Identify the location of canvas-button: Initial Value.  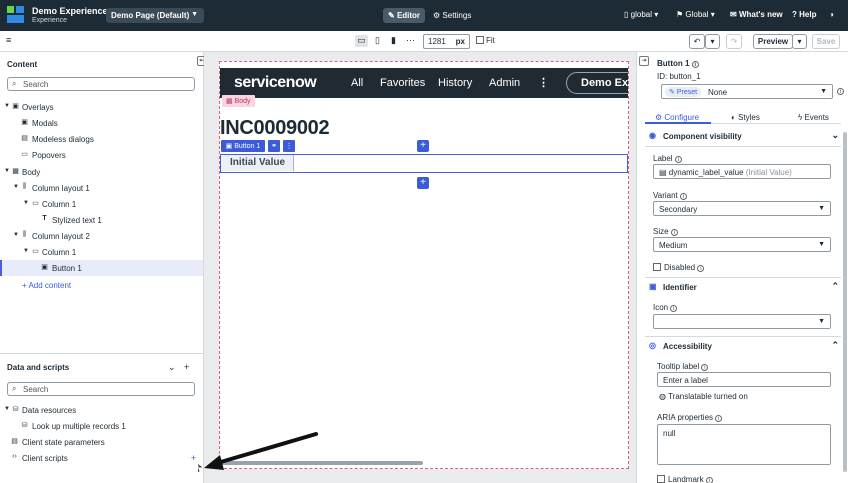
(257, 163).